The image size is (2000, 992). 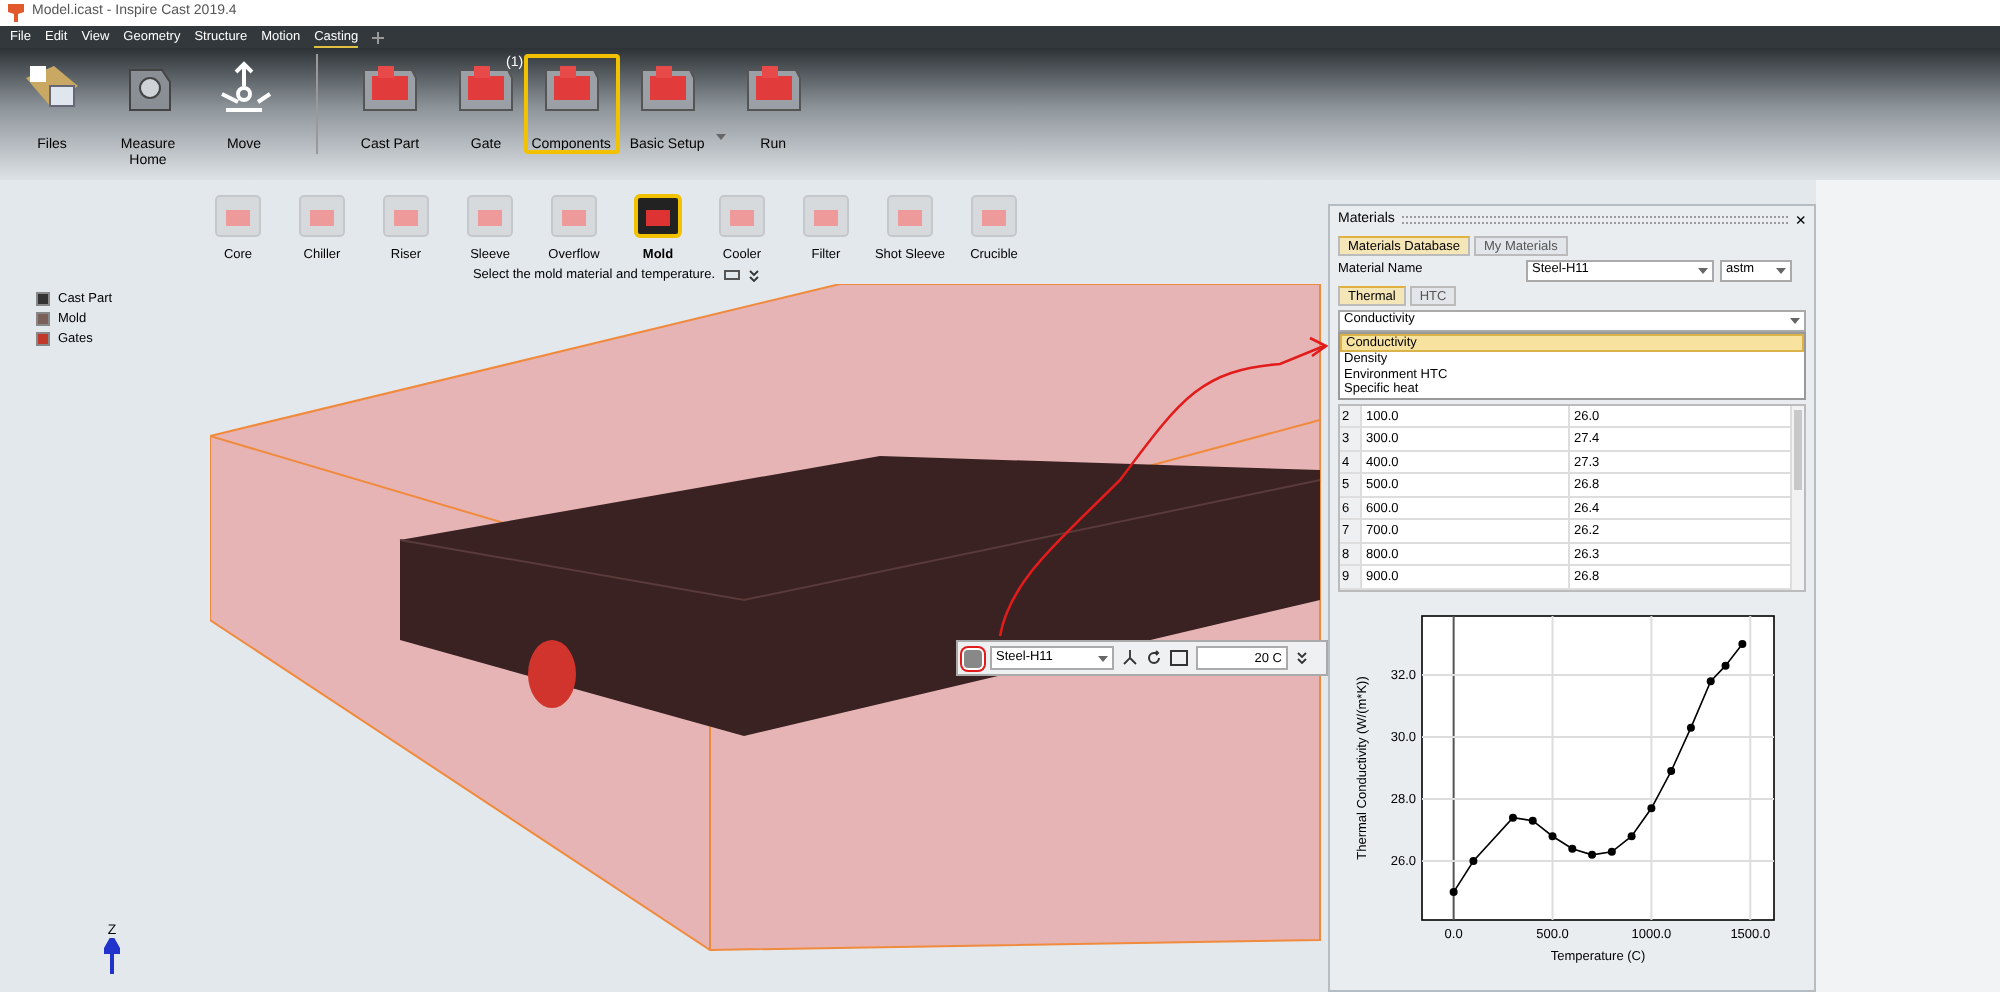 What do you see at coordinates (1154, 658) in the screenshot?
I see `rotate-icon` at bounding box center [1154, 658].